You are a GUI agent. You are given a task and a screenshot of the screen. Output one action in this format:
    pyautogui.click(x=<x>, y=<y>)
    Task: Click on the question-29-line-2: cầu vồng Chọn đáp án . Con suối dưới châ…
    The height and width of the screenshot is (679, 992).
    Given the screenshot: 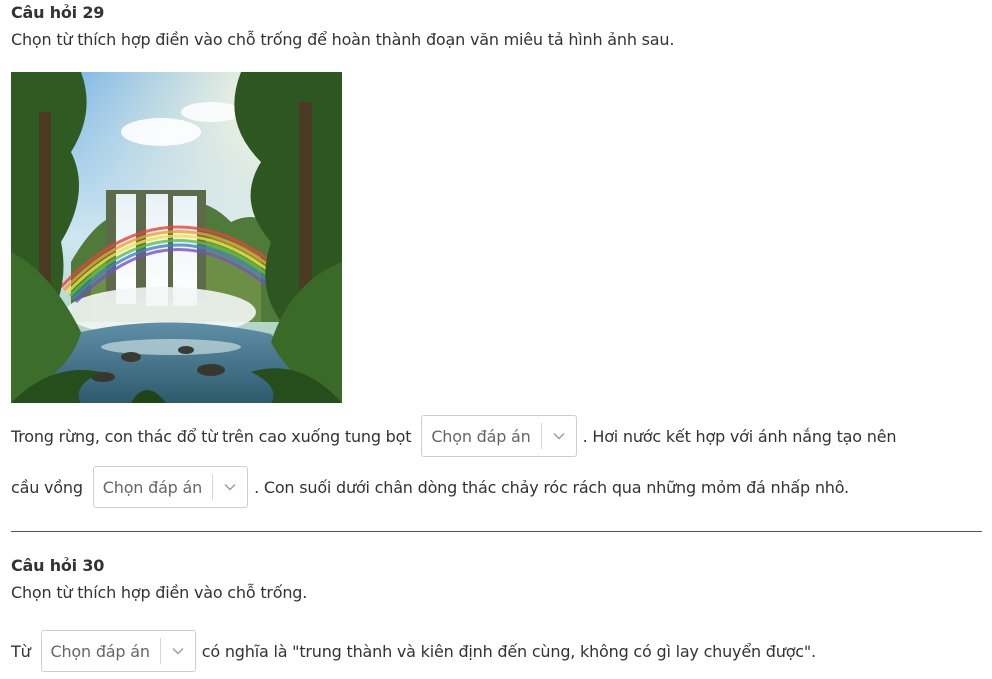 What is the action you would take?
    pyautogui.click(x=430, y=487)
    